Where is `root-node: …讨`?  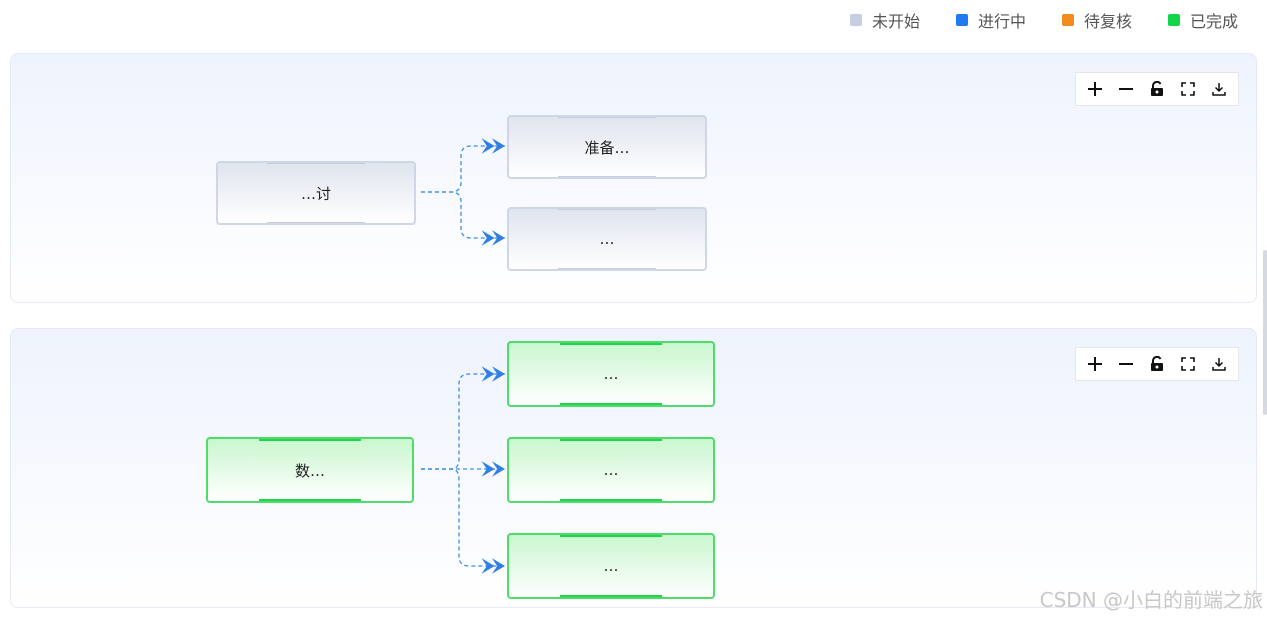 root-node: …讨 is located at coordinates (316, 193).